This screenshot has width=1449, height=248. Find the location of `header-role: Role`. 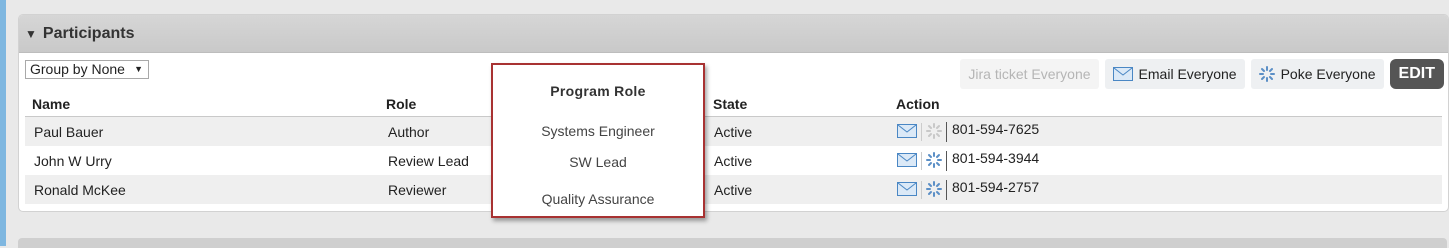

header-role: Role is located at coordinates (401, 104).